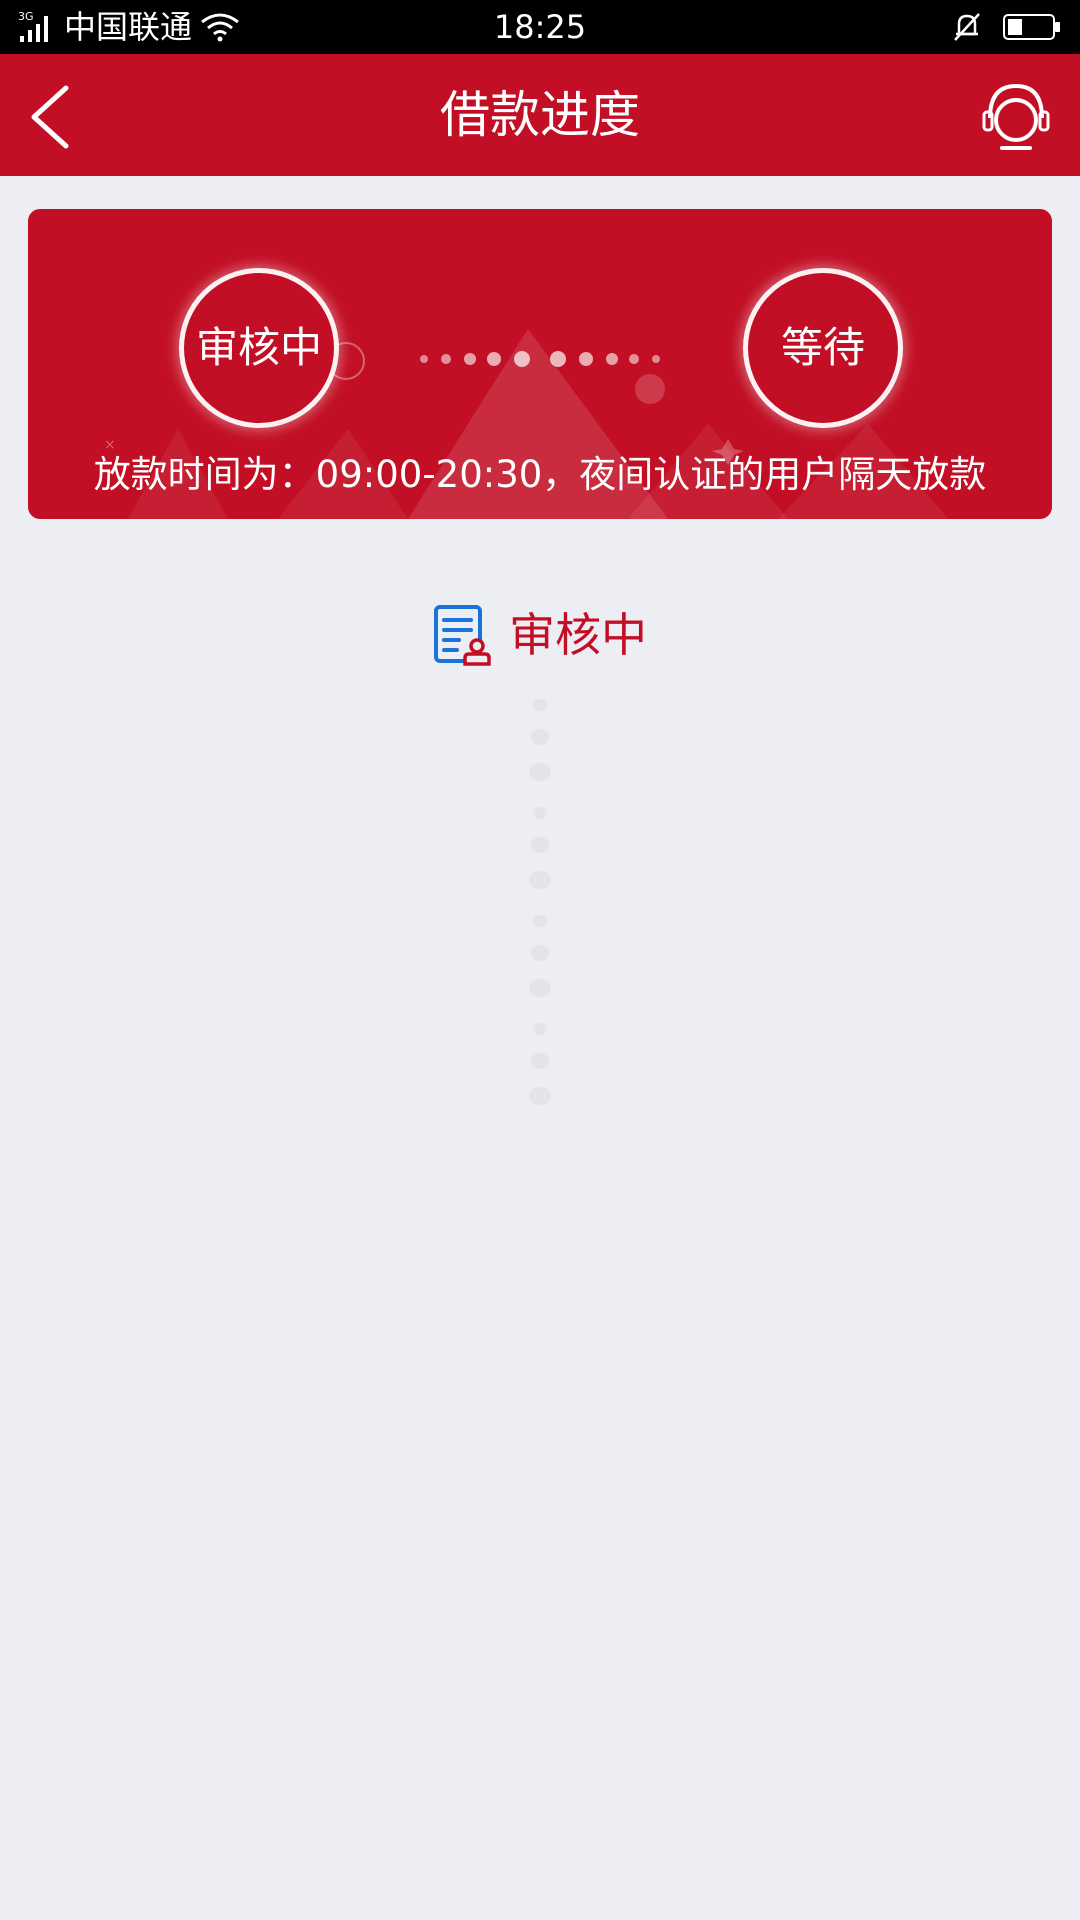 The height and width of the screenshot is (1920, 1080). Describe the element at coordinates (967, 27) in the screenshot. I see `bell-muted-icon` at that location.